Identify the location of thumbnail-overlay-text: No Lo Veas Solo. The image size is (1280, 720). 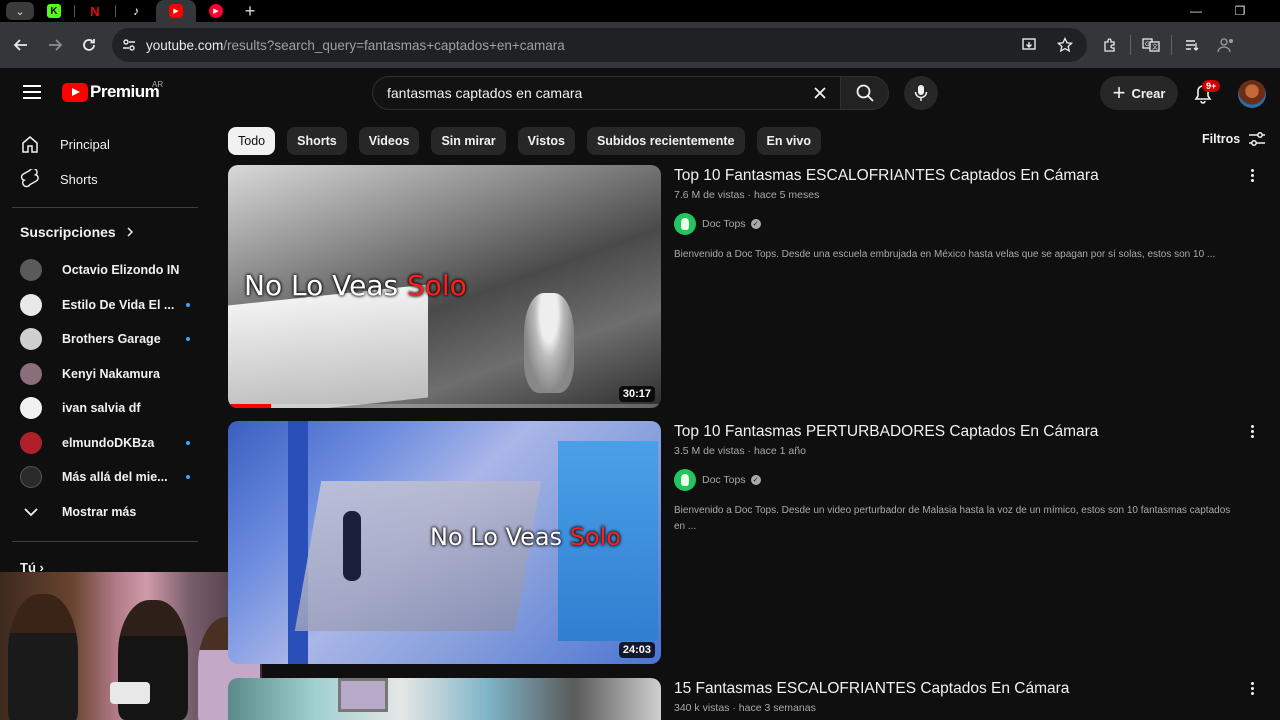
(525, 537).